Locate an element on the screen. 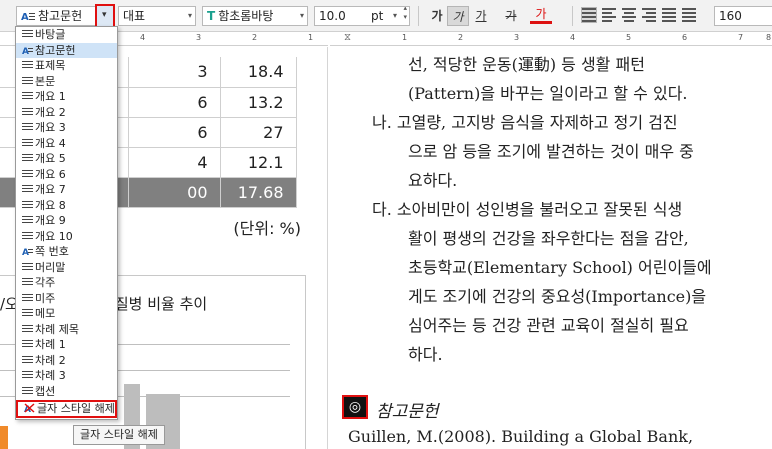 The width and height of the screenshot is (772, 449). italic-button: 가 is located at coordinates (458, 16).